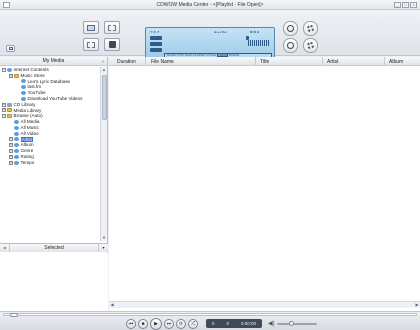 The width and height of the screenshot is (420, 330). I want to click on my-media-header: My Media ◊, so click(53, 61).